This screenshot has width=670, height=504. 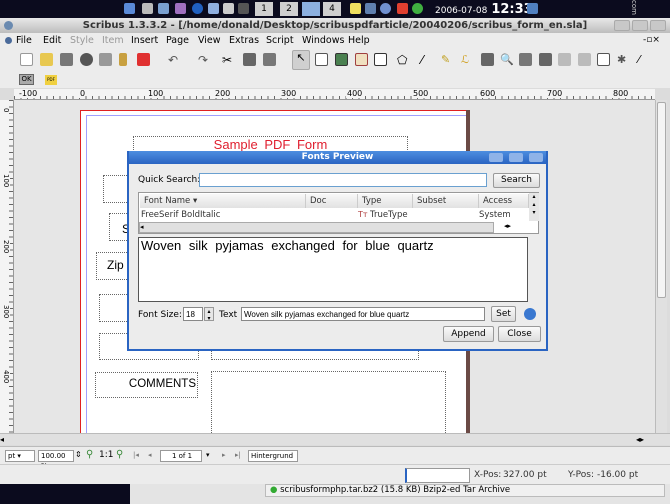 I want to click on select-tool-icon: ↖, so click(x=301, y=60).